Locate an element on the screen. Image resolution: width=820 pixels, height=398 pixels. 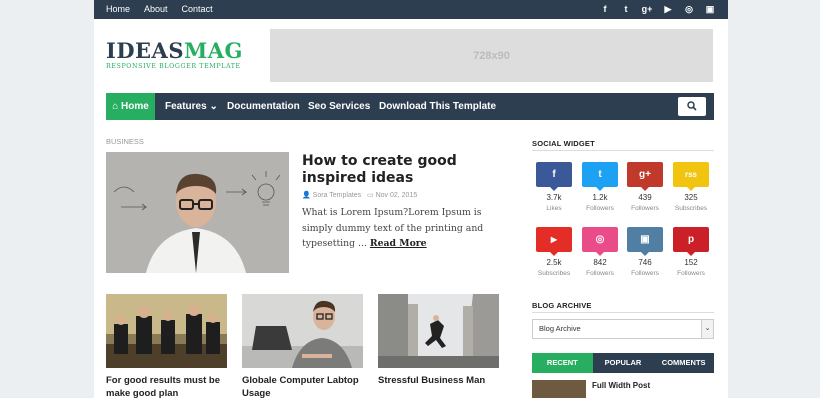
nav-seo-services: Seo Services is located at coordinates (339, 106).